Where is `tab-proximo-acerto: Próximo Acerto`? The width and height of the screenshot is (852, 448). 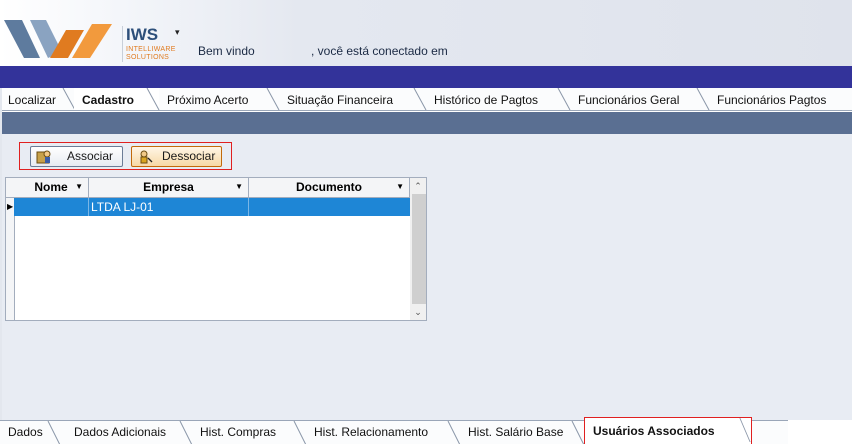 tab-proximo-acerto: Próximo Acerto is located at coordinates (219, 99).